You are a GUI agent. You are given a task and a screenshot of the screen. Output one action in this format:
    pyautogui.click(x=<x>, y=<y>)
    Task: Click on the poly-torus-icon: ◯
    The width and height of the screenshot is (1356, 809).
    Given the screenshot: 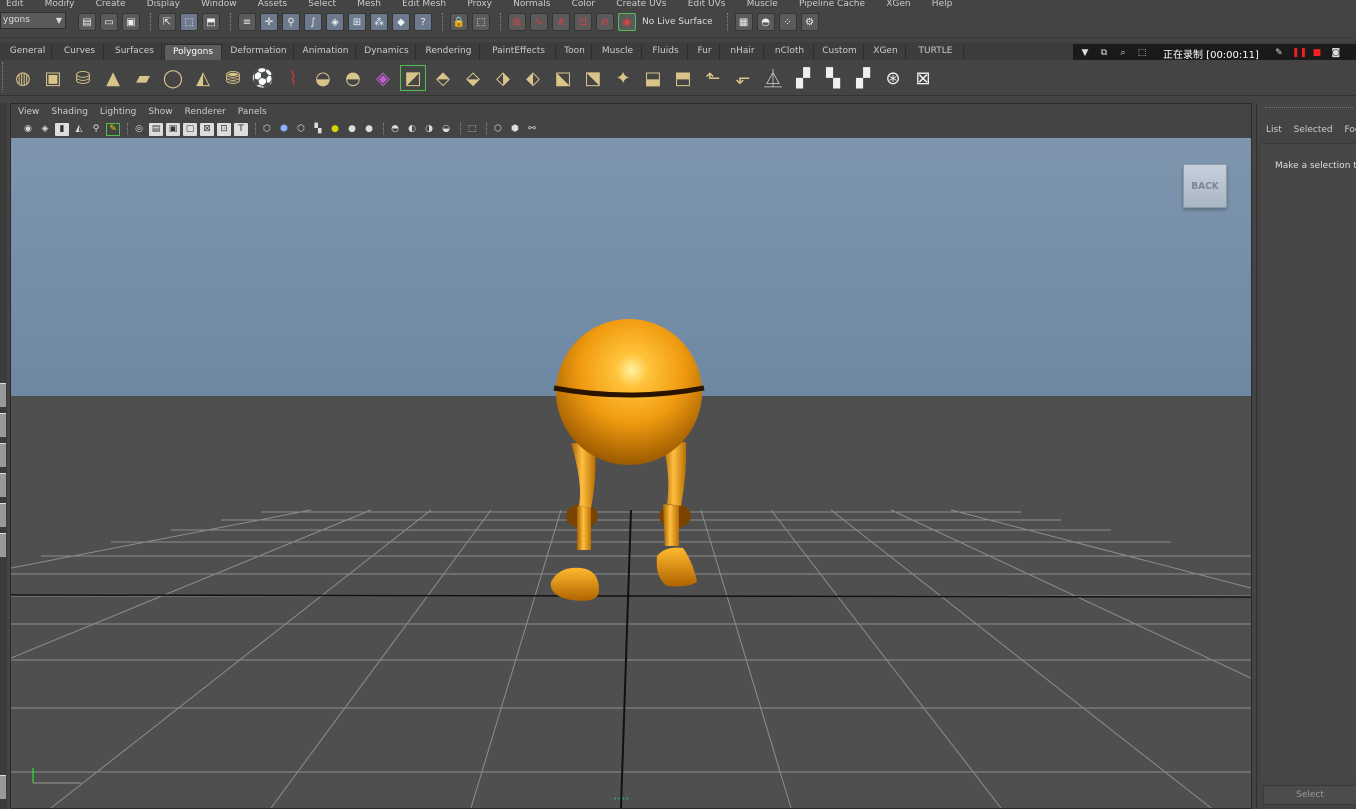 What is the action you would take?
    pyautogui.click(x=173, y=78)
    